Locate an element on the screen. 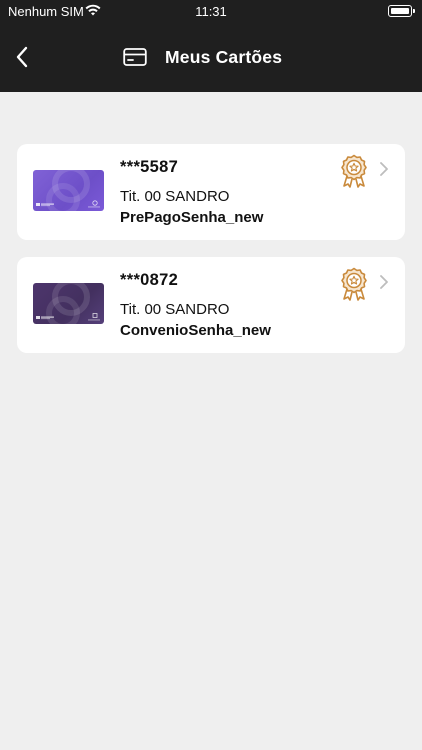 Image resolution: width=422 pixels, height=750 pixels. header-title-group: Meus Cartões is located at coordinates (202, 57).